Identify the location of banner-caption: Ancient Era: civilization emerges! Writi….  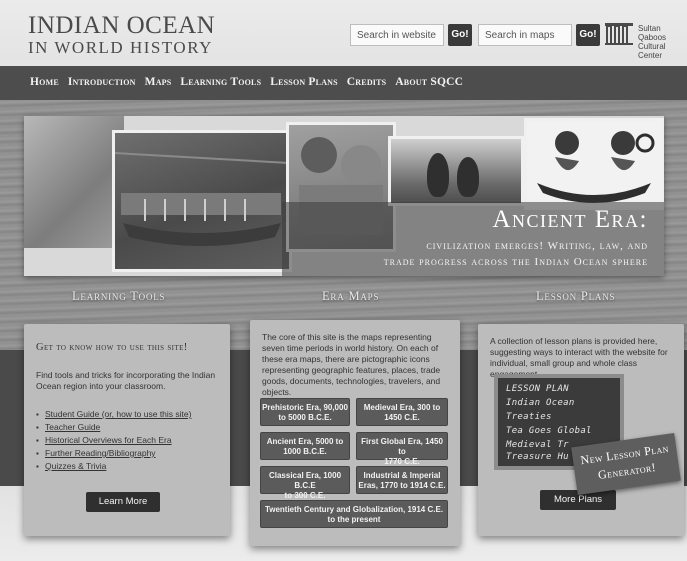
(473, 239).